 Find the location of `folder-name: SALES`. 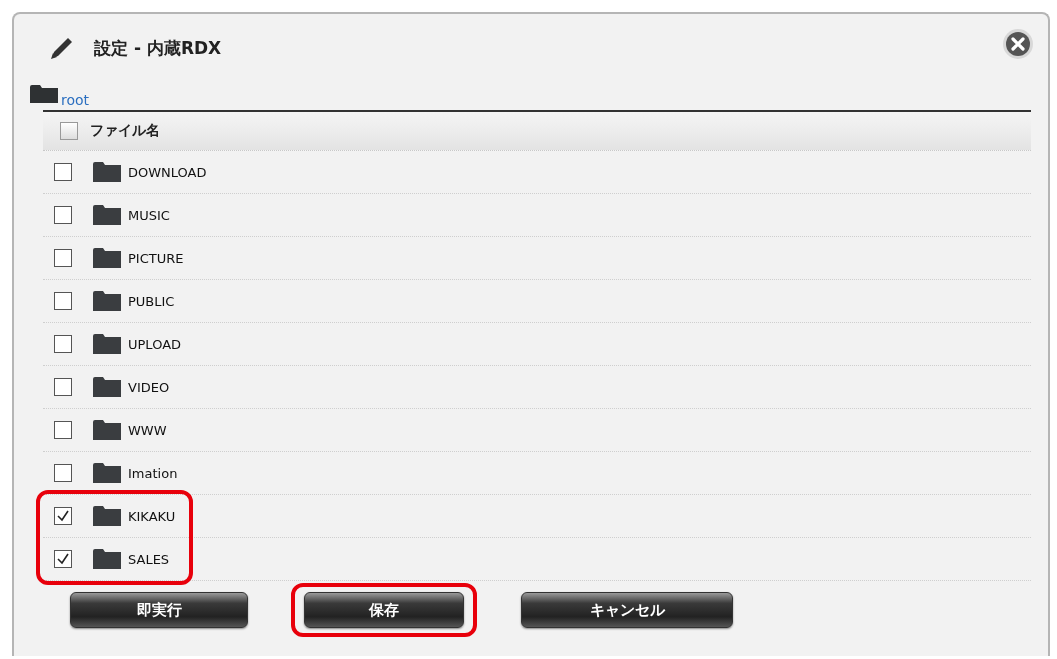

folder-name: SALES is located at coordinates (149, 559).